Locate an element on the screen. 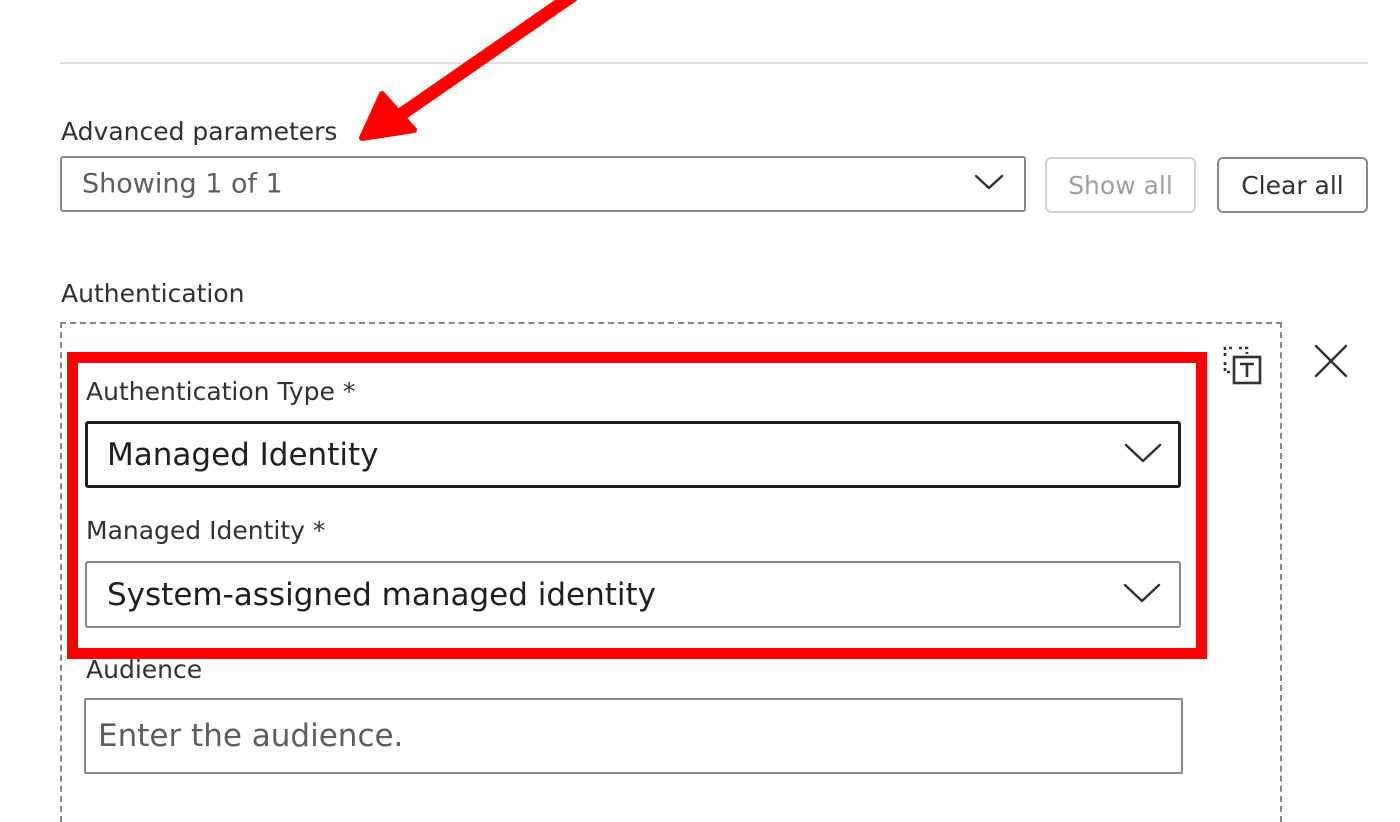 This screenshot has height=822, width=1400. top-divider is located at coordinates (714, 63).